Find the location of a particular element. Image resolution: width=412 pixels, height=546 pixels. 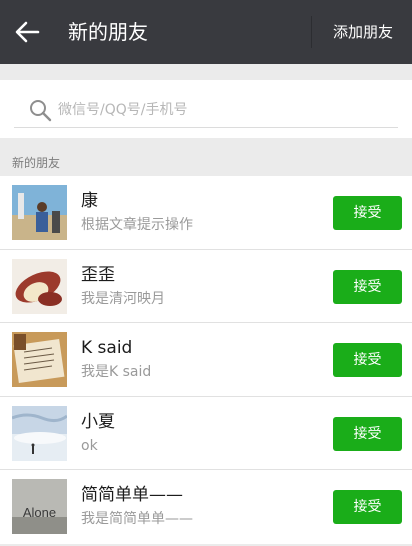

top-bar: 新的朋友 添加朋友 is located at coordinates (206, 32).